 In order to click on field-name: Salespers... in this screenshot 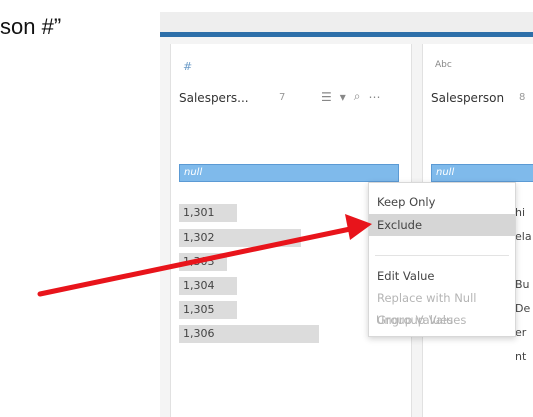, I will do `click(214, 98)`.